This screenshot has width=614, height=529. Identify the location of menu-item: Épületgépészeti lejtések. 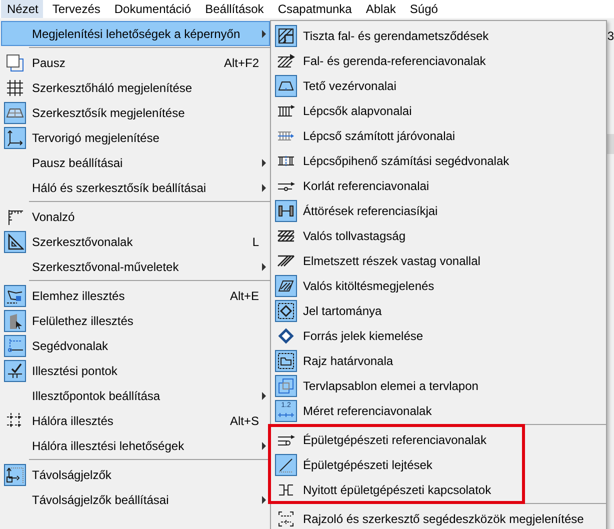
(438, 464).